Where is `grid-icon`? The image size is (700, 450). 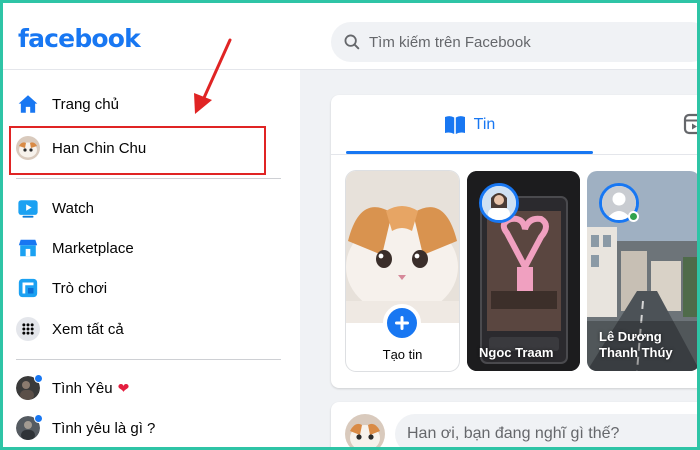 grid-icon is located at coordinates (28, 329).